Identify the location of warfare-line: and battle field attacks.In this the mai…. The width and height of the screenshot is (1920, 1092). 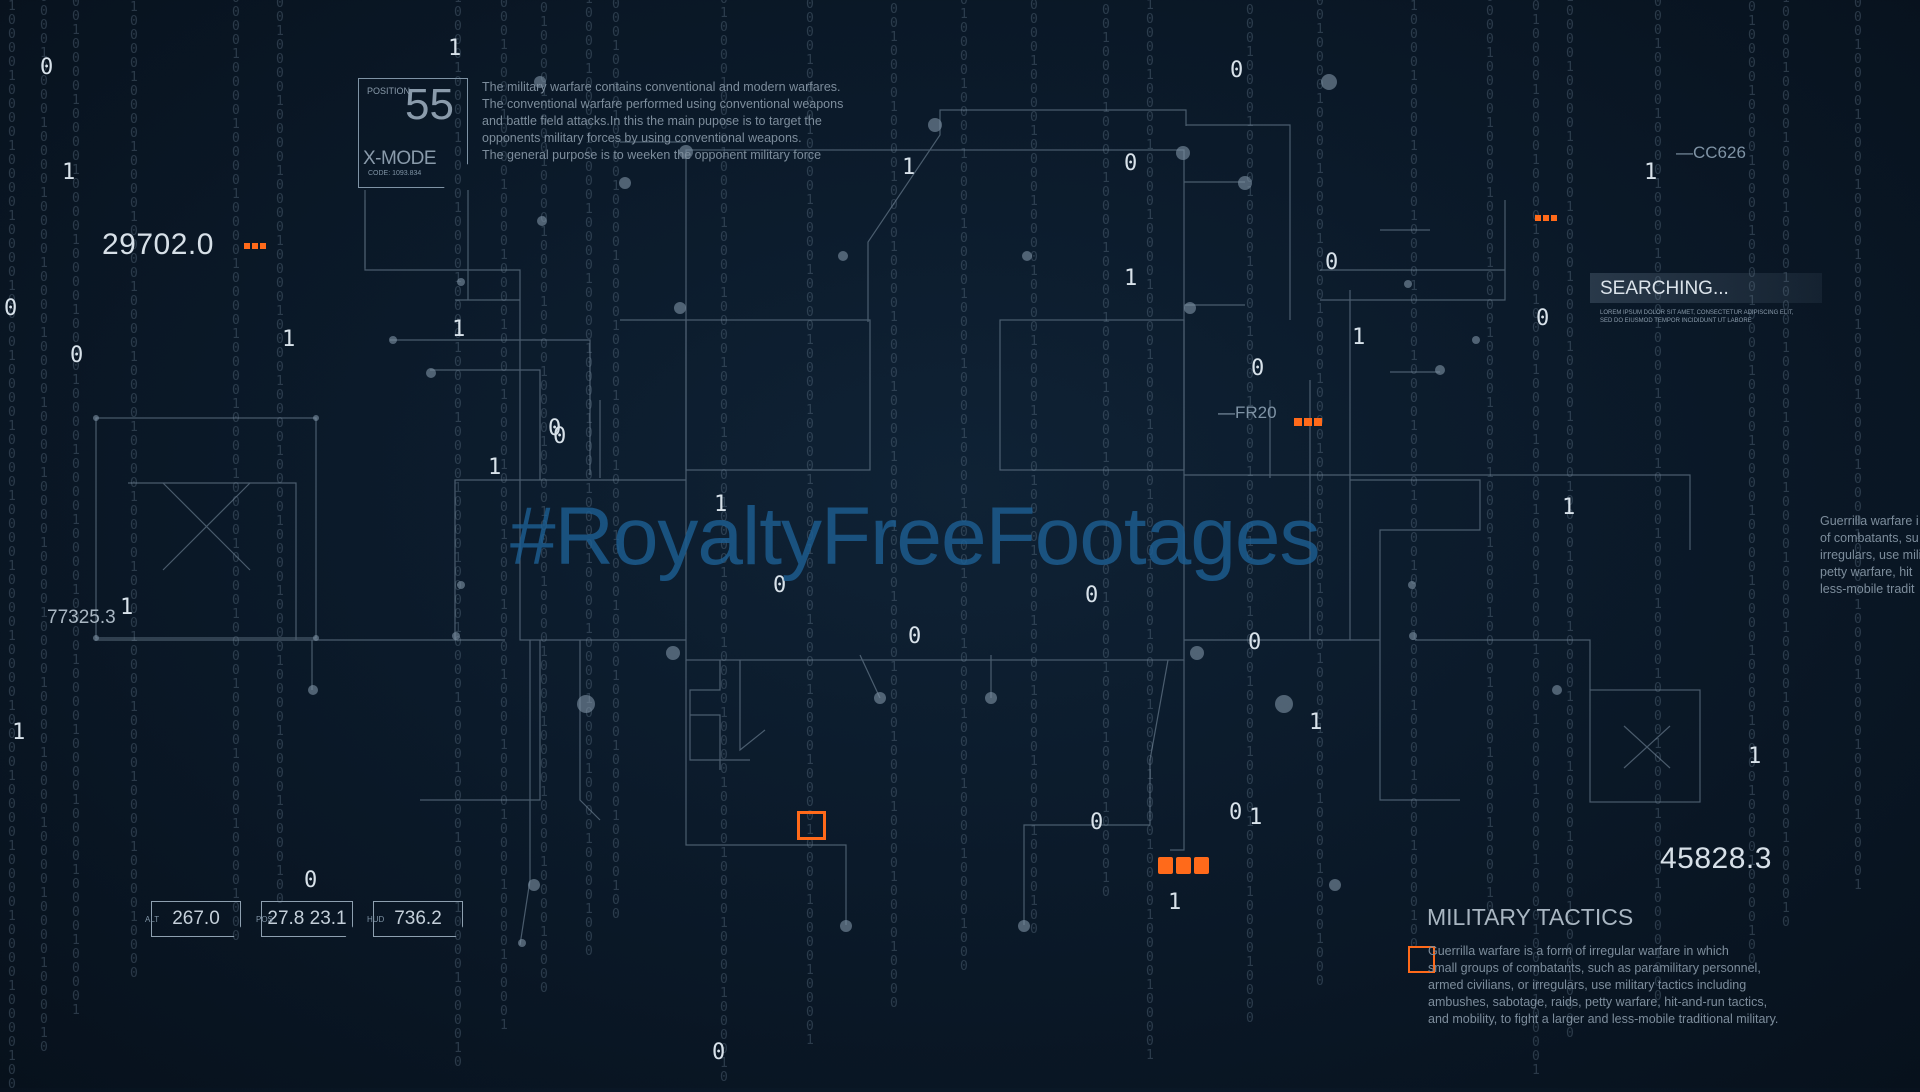
(652, 121).